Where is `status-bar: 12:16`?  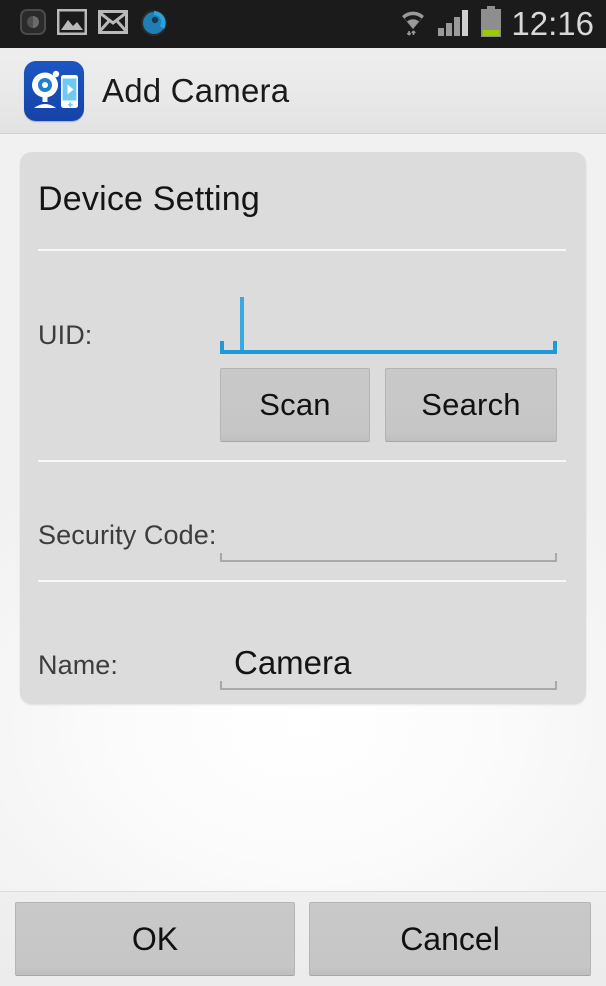
status-bar: 12:16 is located at coordinates (303, 24).